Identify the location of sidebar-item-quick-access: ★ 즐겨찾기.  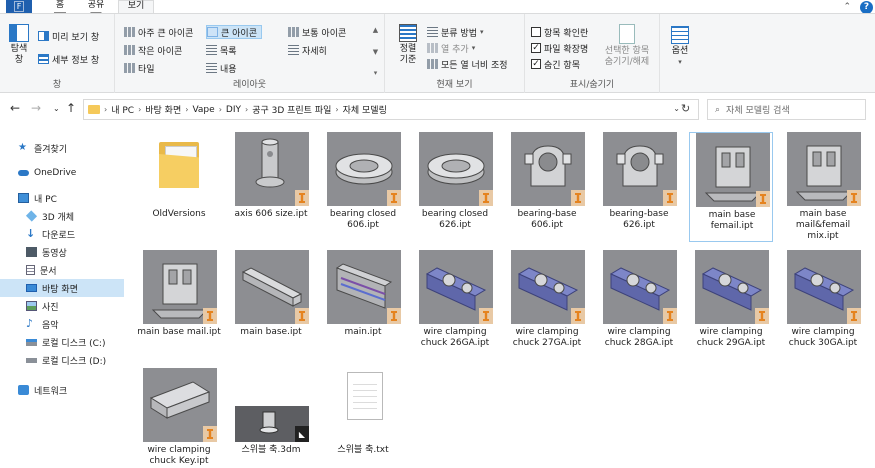
(62, 148).